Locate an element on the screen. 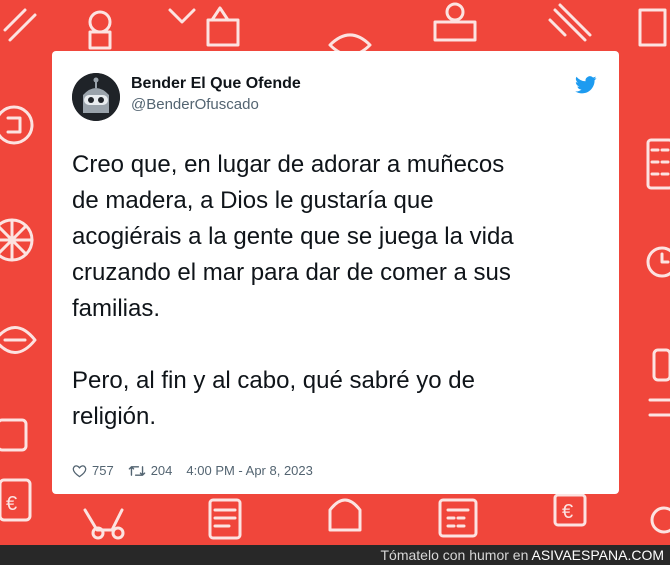 This screenshot has height=565, width=670. site-footer: Tómatelo con humor en ASIVAESPANA.COM is located at coordinates (335, 555).